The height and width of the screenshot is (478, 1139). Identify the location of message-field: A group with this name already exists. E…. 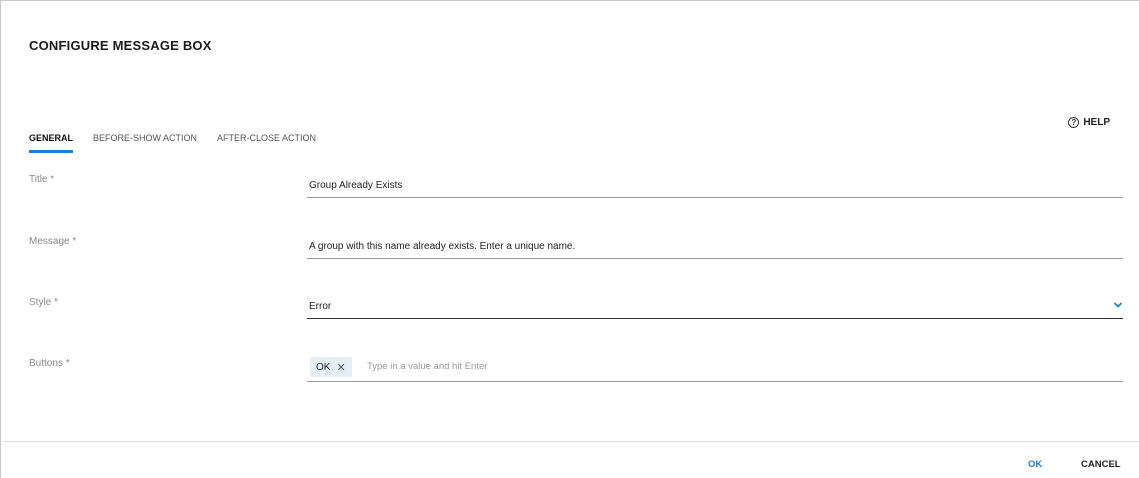
(715, 248).